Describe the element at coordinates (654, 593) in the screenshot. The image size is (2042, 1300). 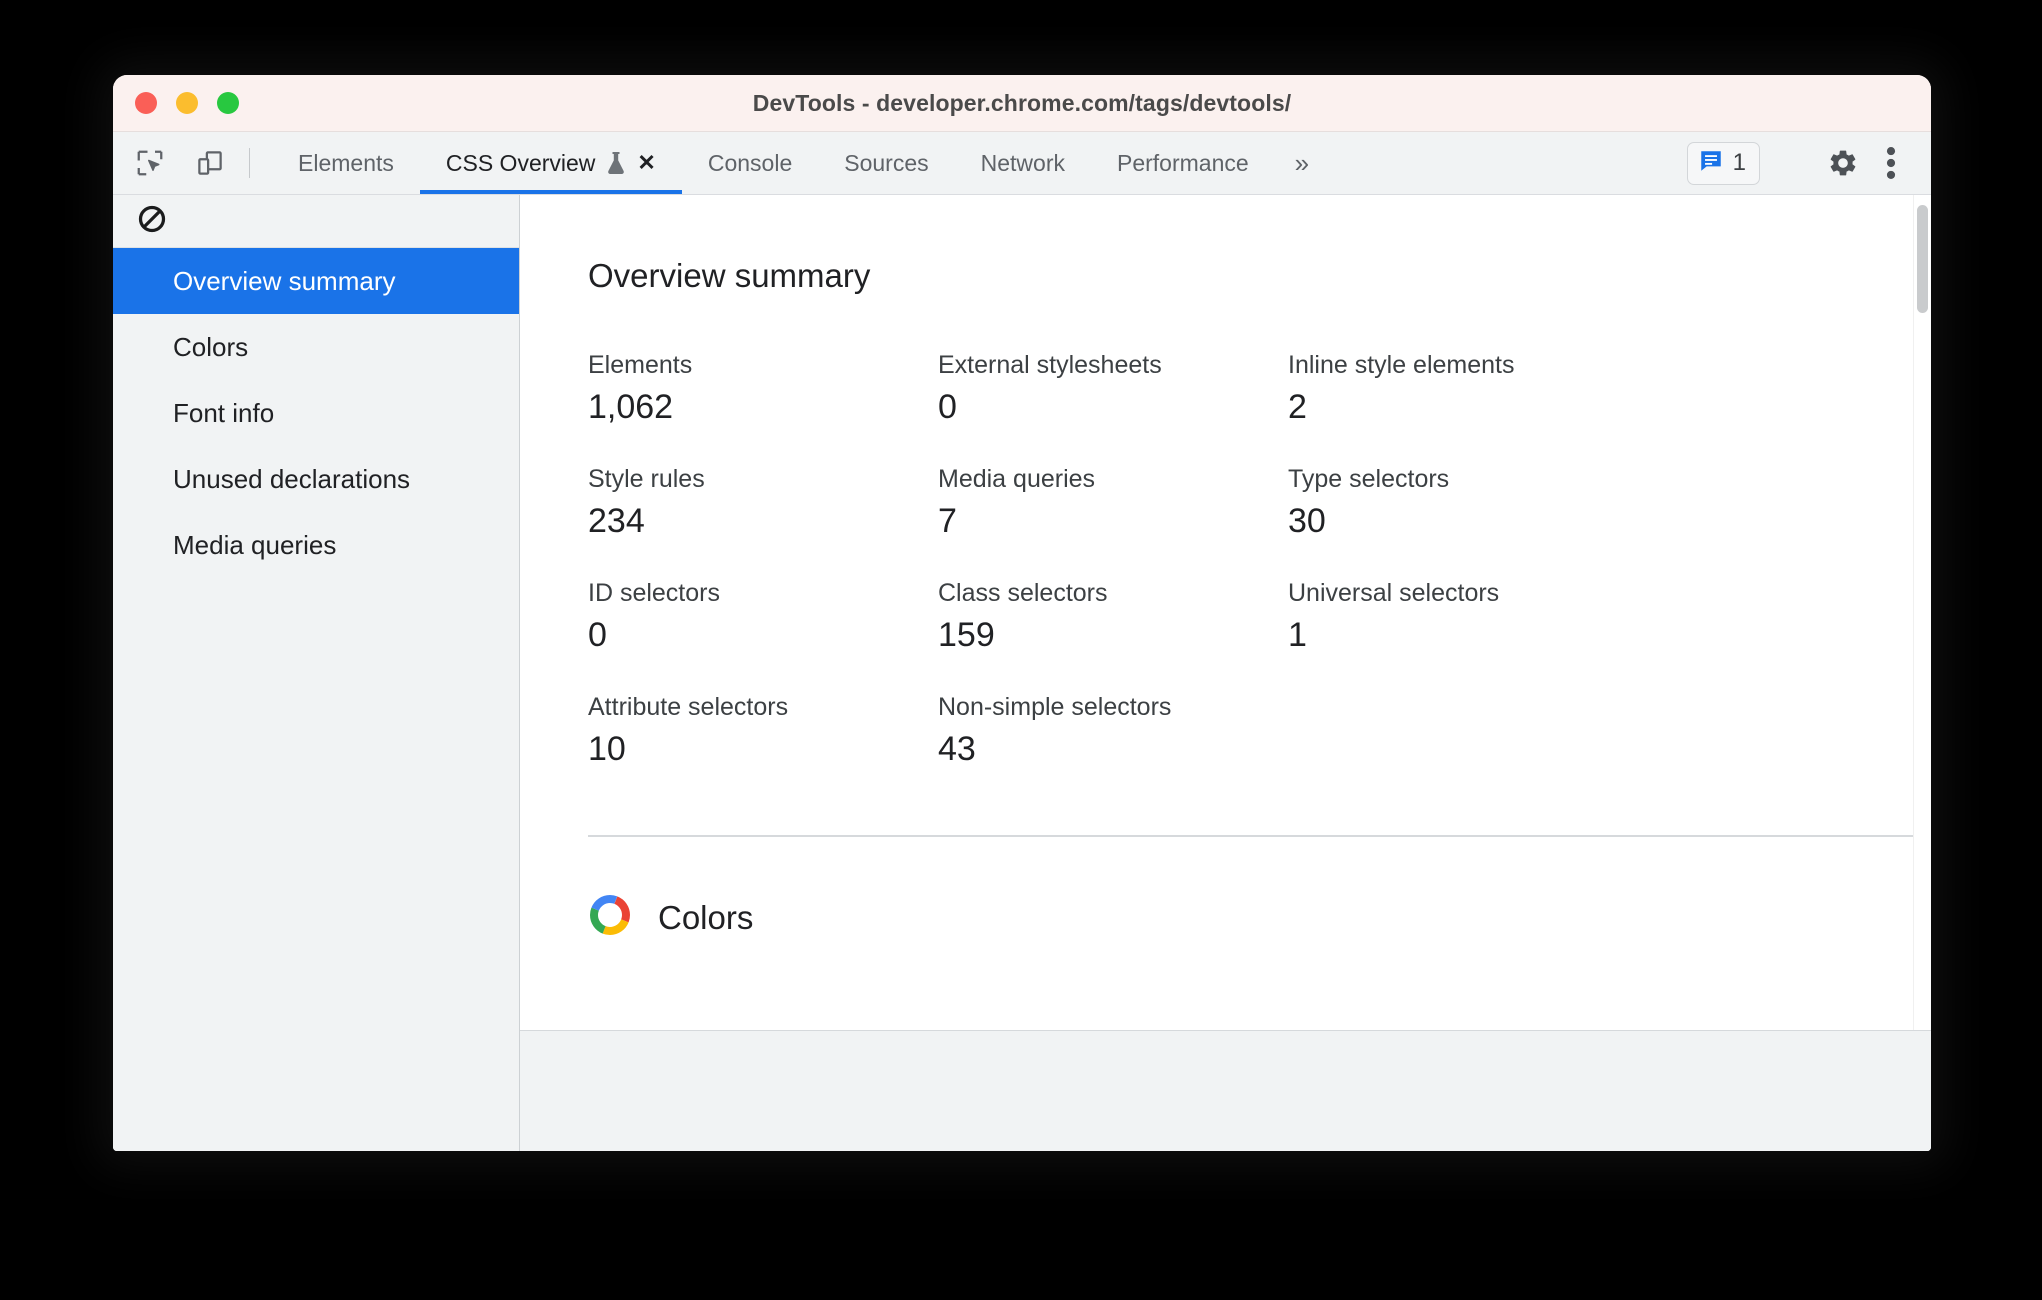
I see `stat-label: ID selectors` at that location.